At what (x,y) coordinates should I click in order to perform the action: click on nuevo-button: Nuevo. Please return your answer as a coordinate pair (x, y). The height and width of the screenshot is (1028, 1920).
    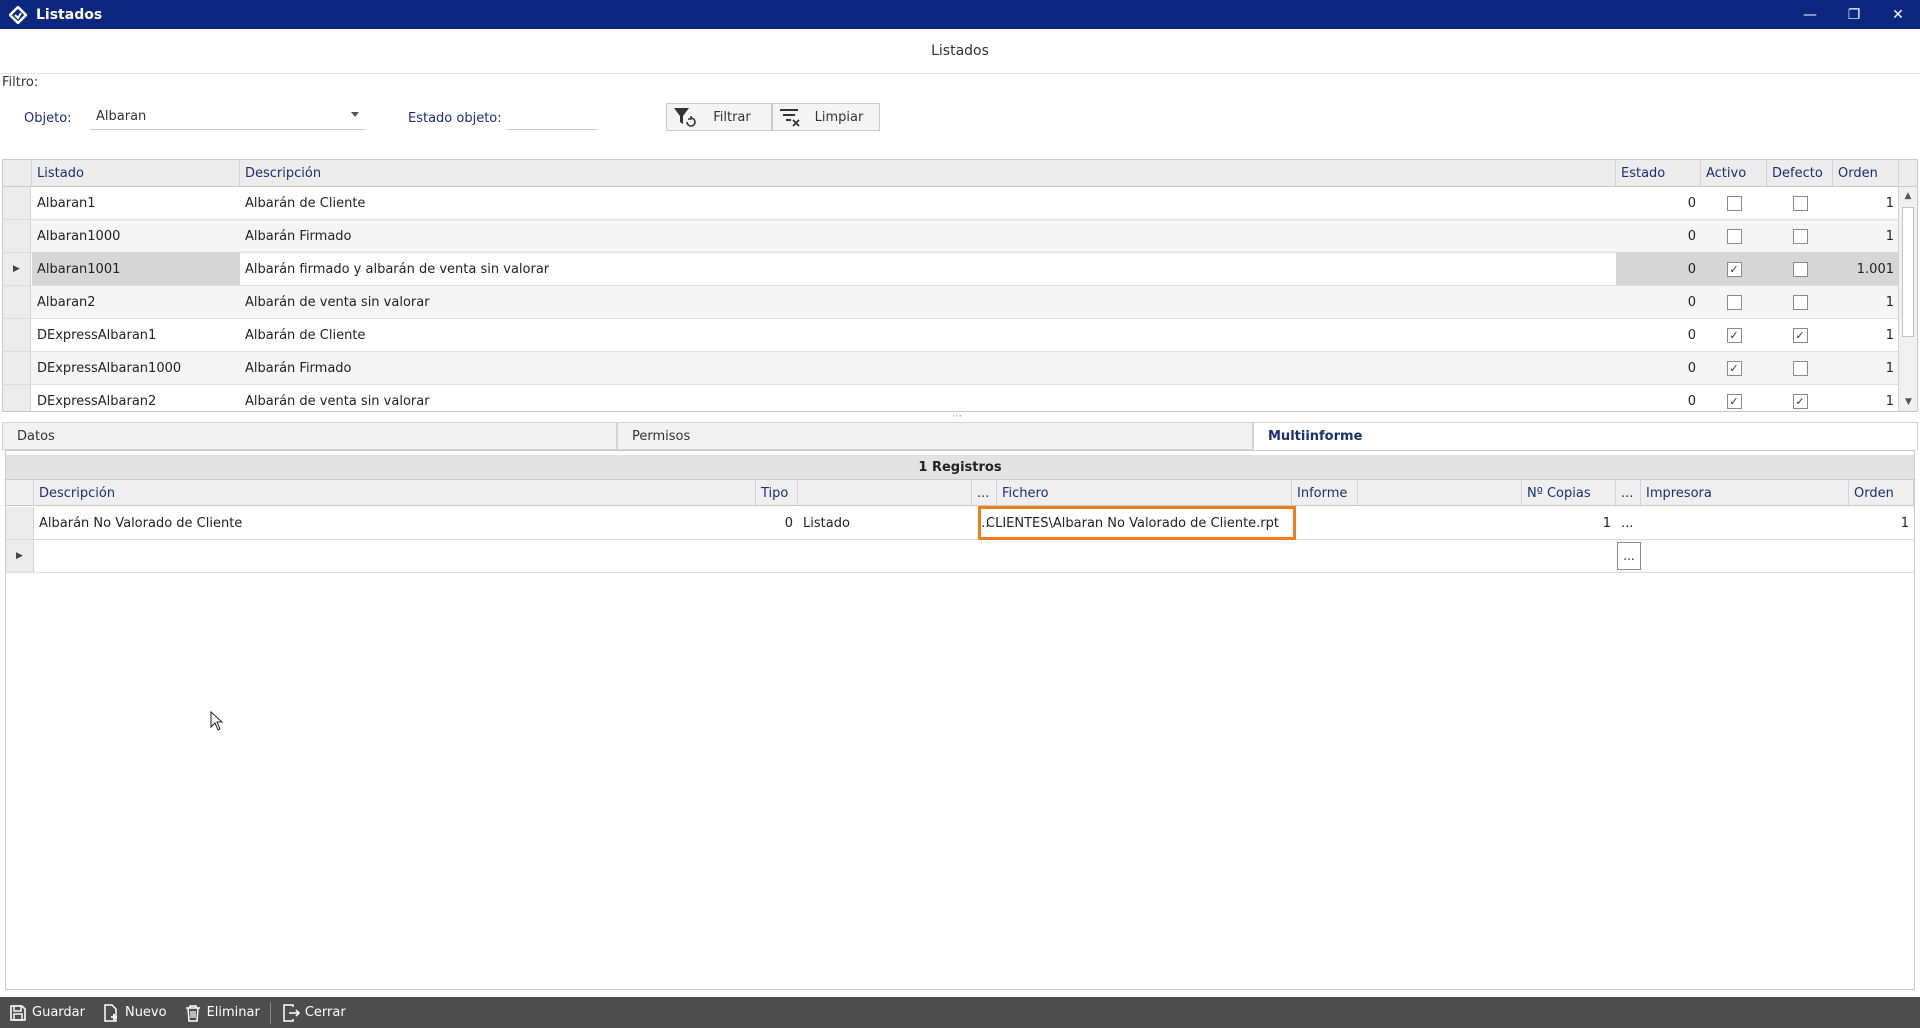
    Looking at the image, I should click on (134, 1012).